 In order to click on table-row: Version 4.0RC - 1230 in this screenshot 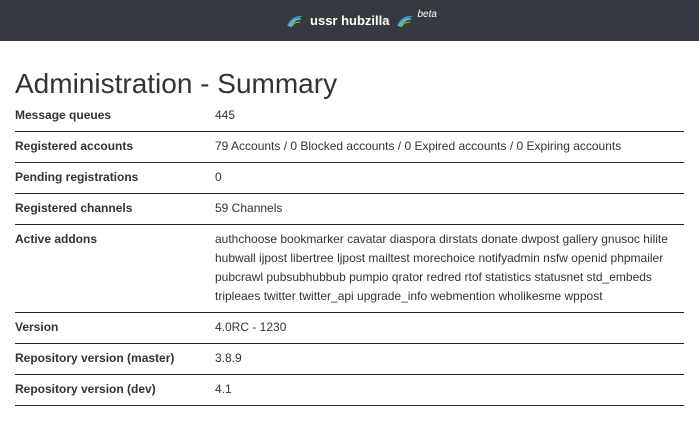, I will do `click(349, 328)`.